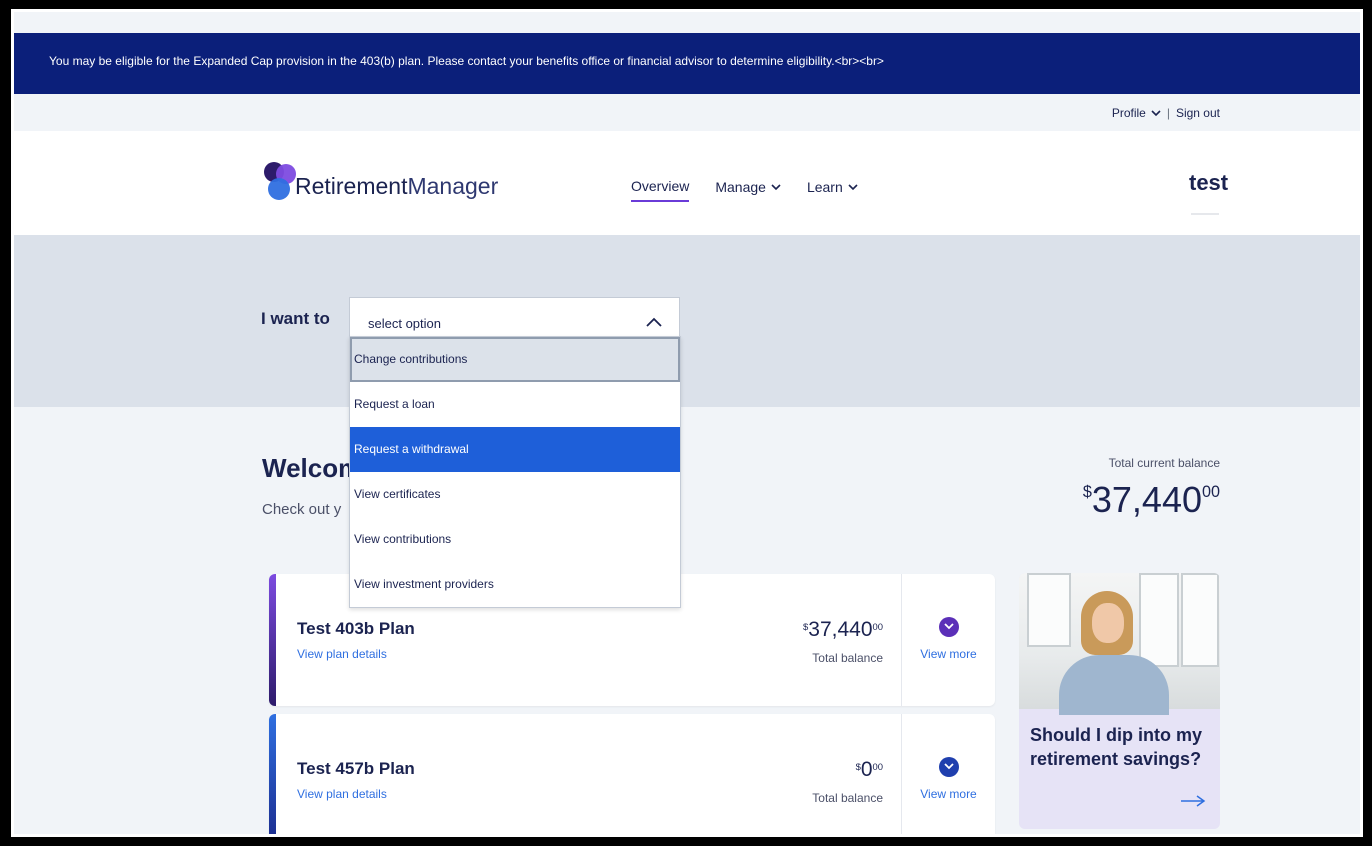 The height and width of the screenshot is (846, 1372). What do you see at coordinates (515, 494) in the screenshot?
I see `option-view-certificates: View certificates` at bounding box center [515, 494].